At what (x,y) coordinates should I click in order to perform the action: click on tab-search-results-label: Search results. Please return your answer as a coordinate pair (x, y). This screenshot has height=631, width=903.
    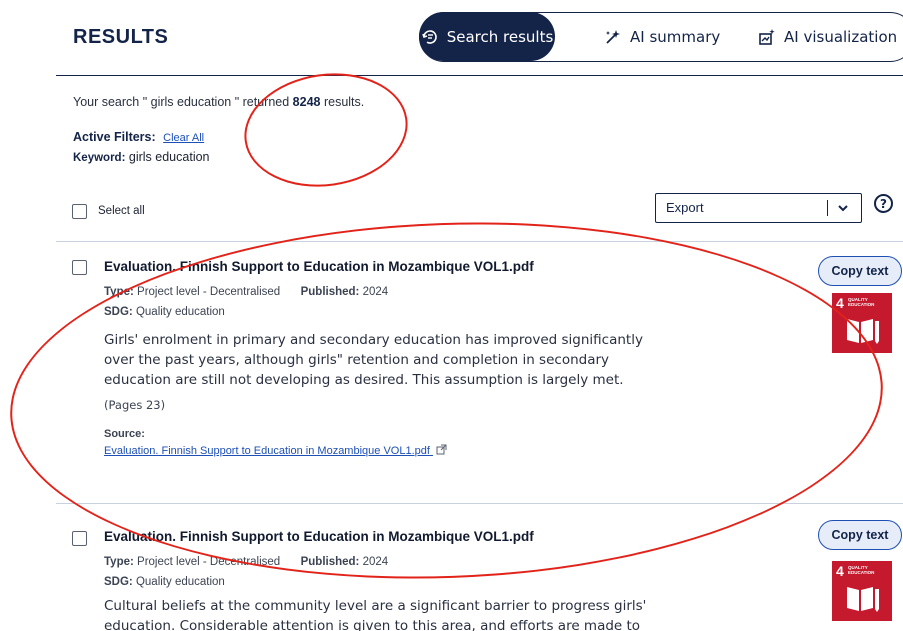
    Looking at the image, I should click on (500, 36).